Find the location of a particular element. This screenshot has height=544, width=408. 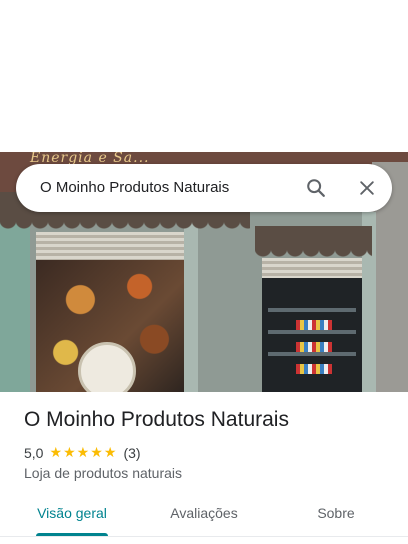

search-icon is located at coordinates (316, 188).